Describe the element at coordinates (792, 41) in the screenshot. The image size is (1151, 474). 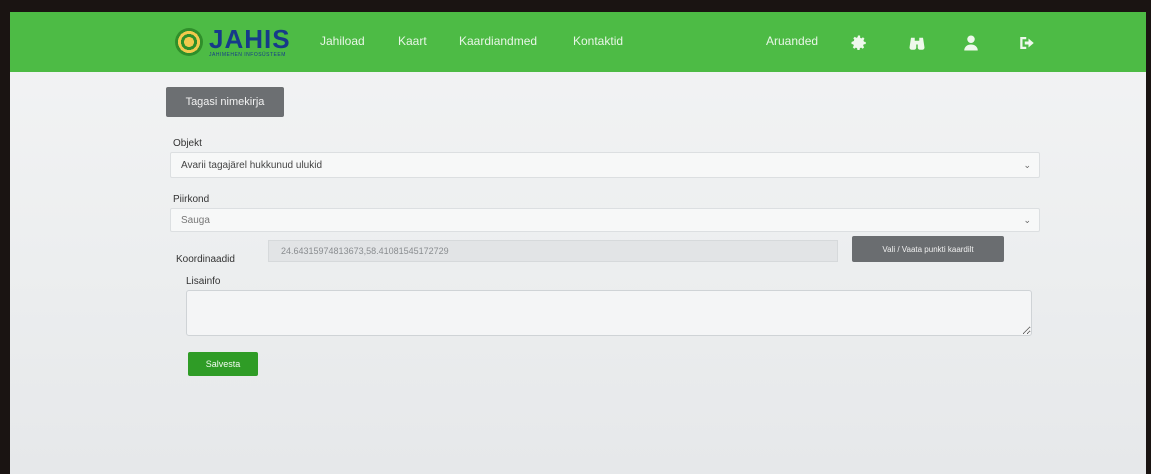
I see `nav-aruanded: Aruanded` at that location.